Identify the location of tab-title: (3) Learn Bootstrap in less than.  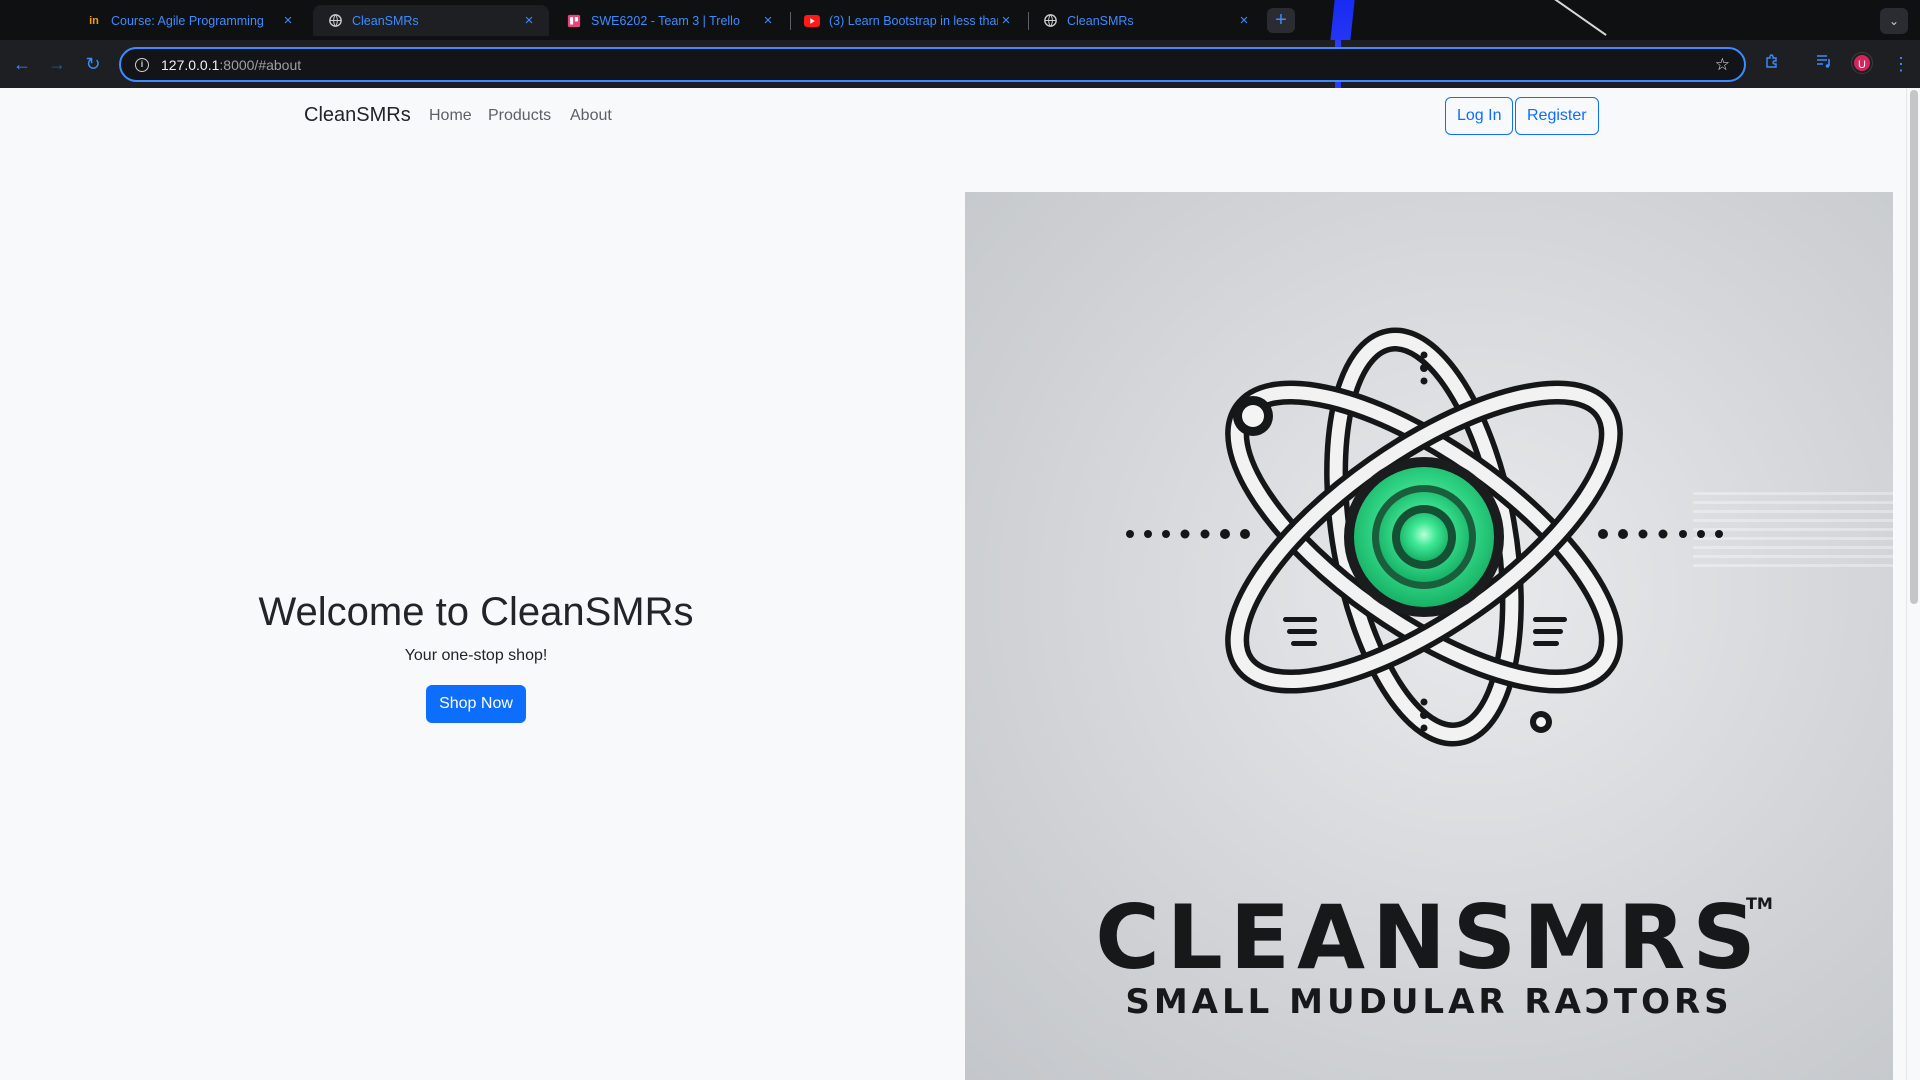
(913, 20).